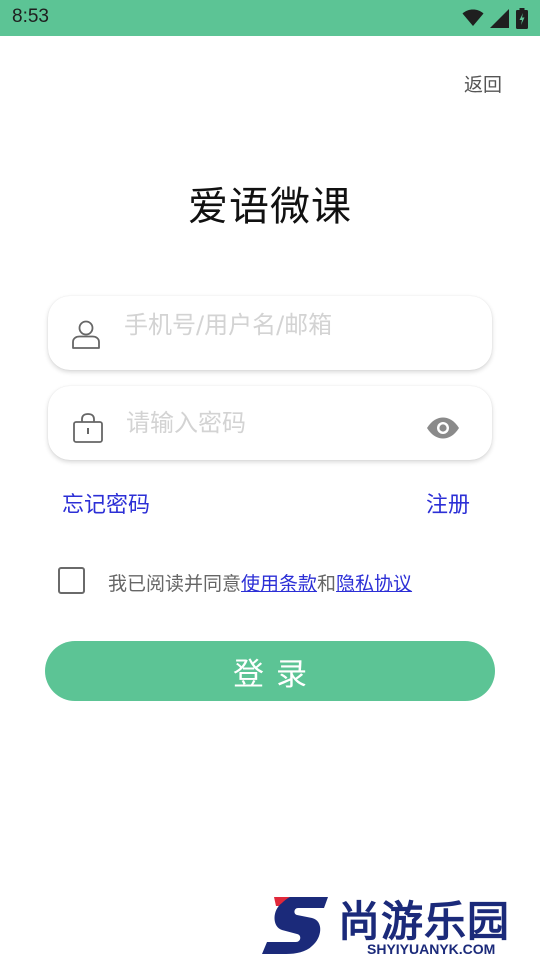  I want to click on status-time: 8:53, so click(30, 16).